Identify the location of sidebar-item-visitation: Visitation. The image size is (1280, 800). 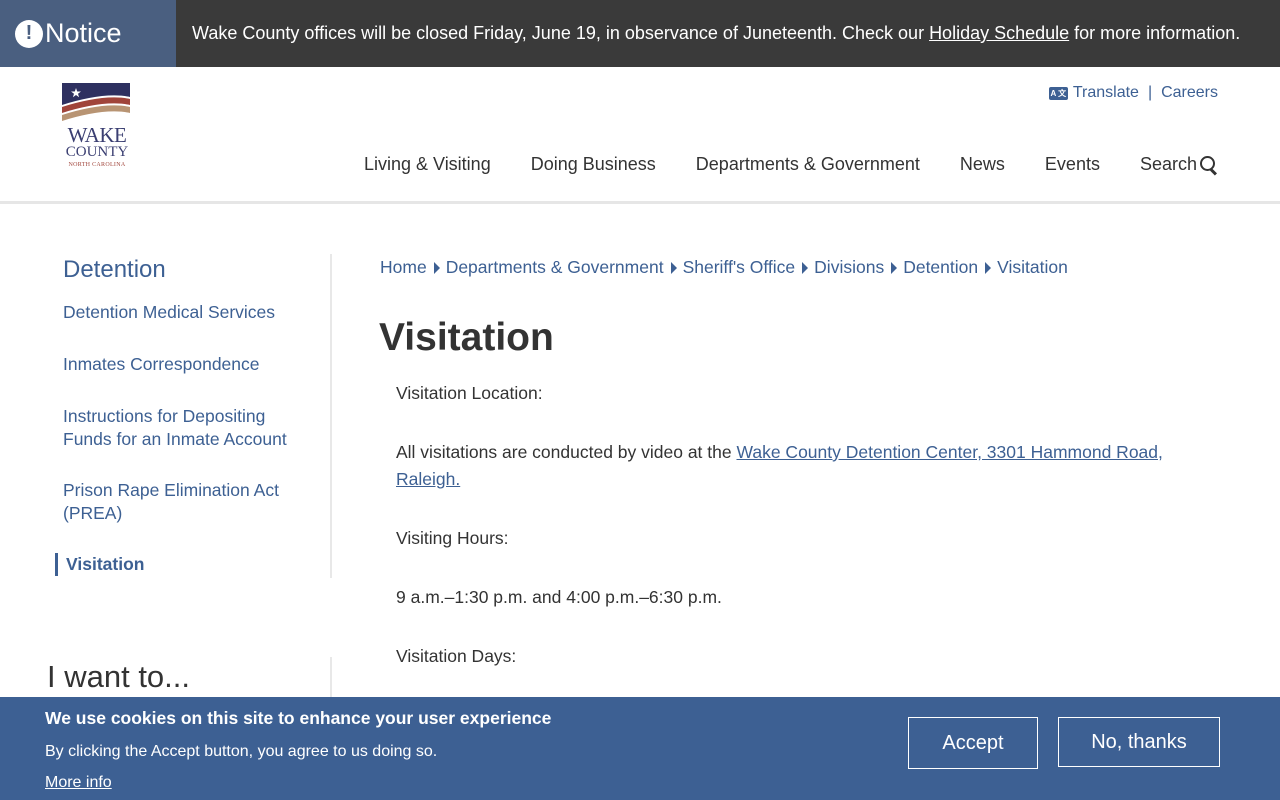
(180, 564).